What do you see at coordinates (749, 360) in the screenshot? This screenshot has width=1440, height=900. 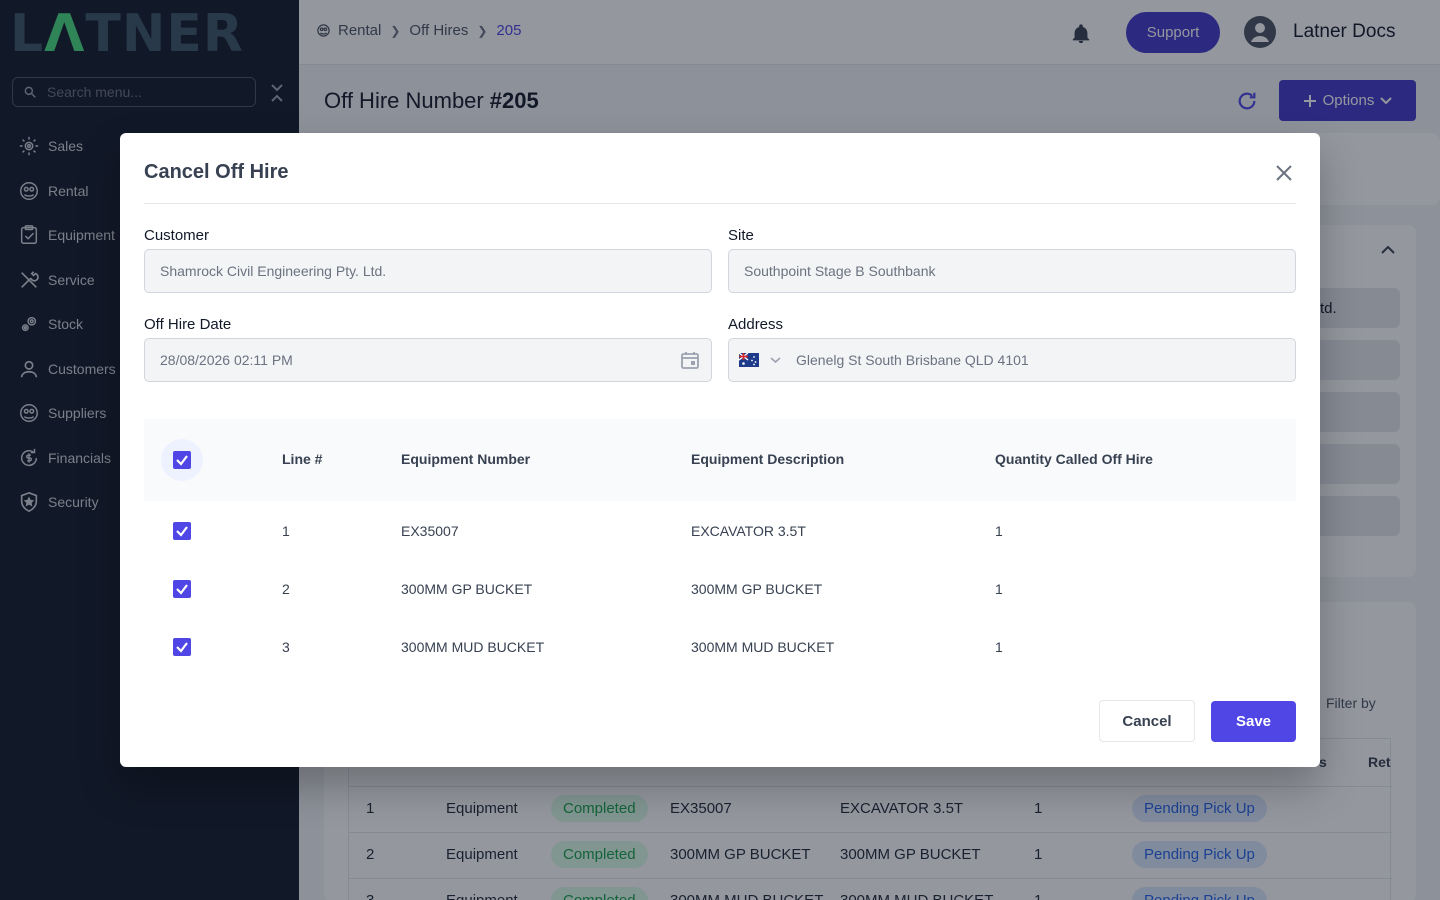 I see `australia-flag-icon` at bounding box center [749, 360].